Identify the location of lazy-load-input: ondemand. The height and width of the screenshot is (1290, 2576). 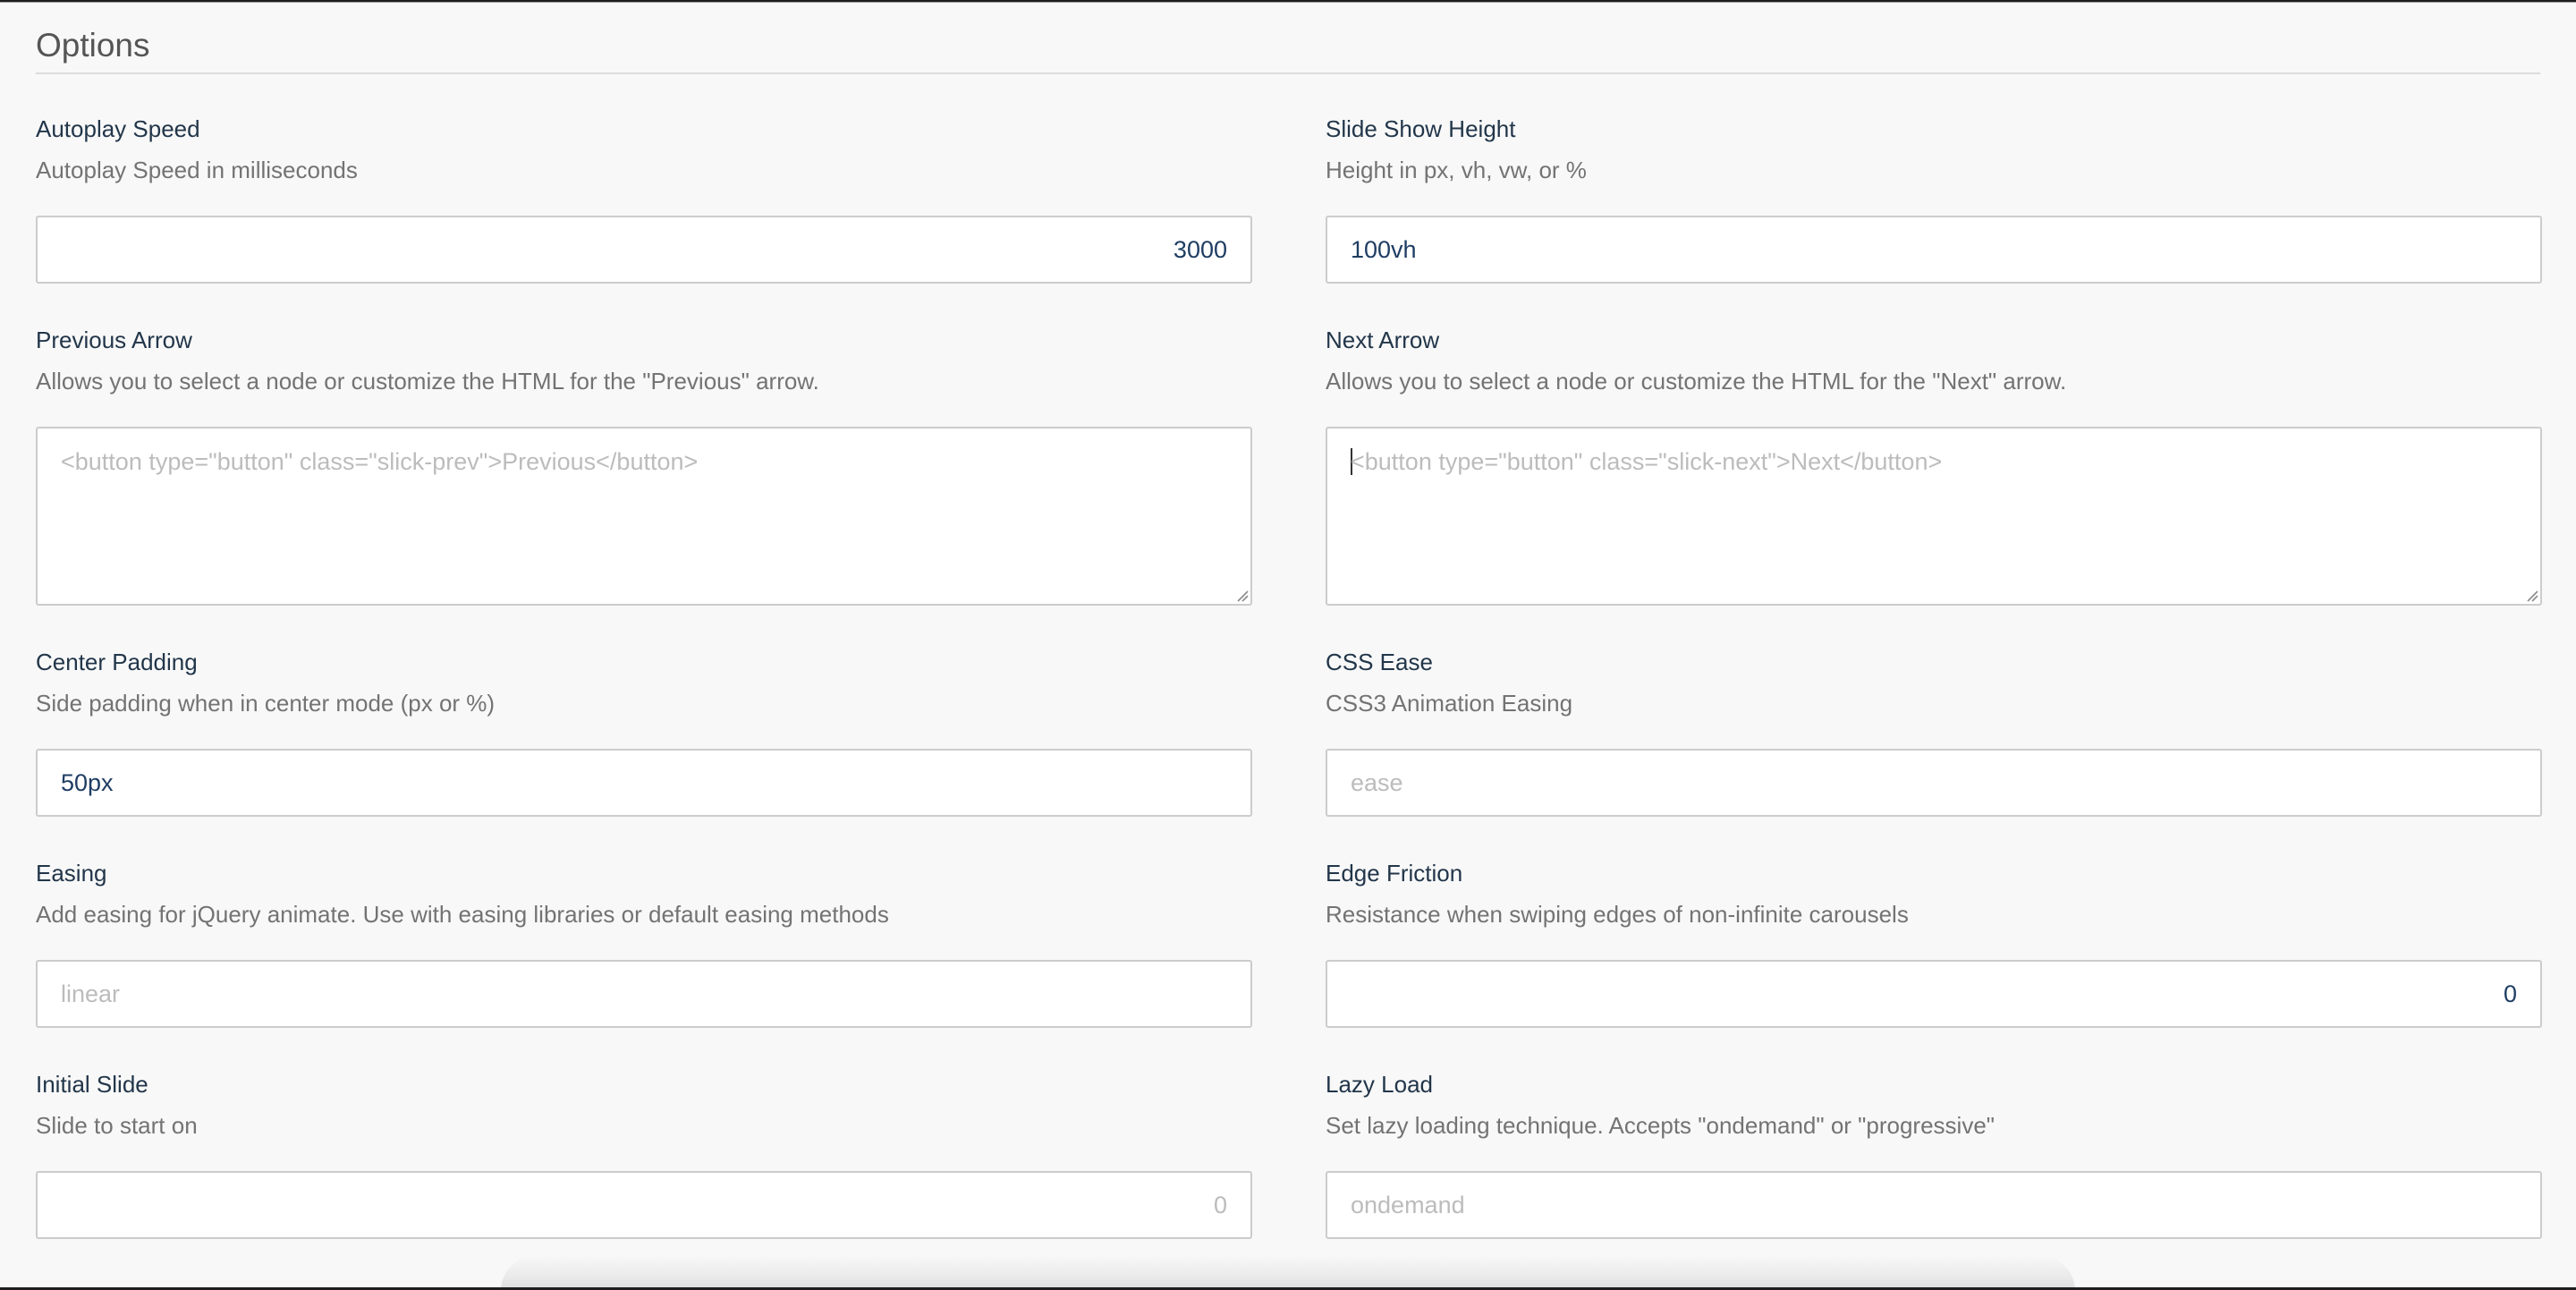
(1934, 1205).